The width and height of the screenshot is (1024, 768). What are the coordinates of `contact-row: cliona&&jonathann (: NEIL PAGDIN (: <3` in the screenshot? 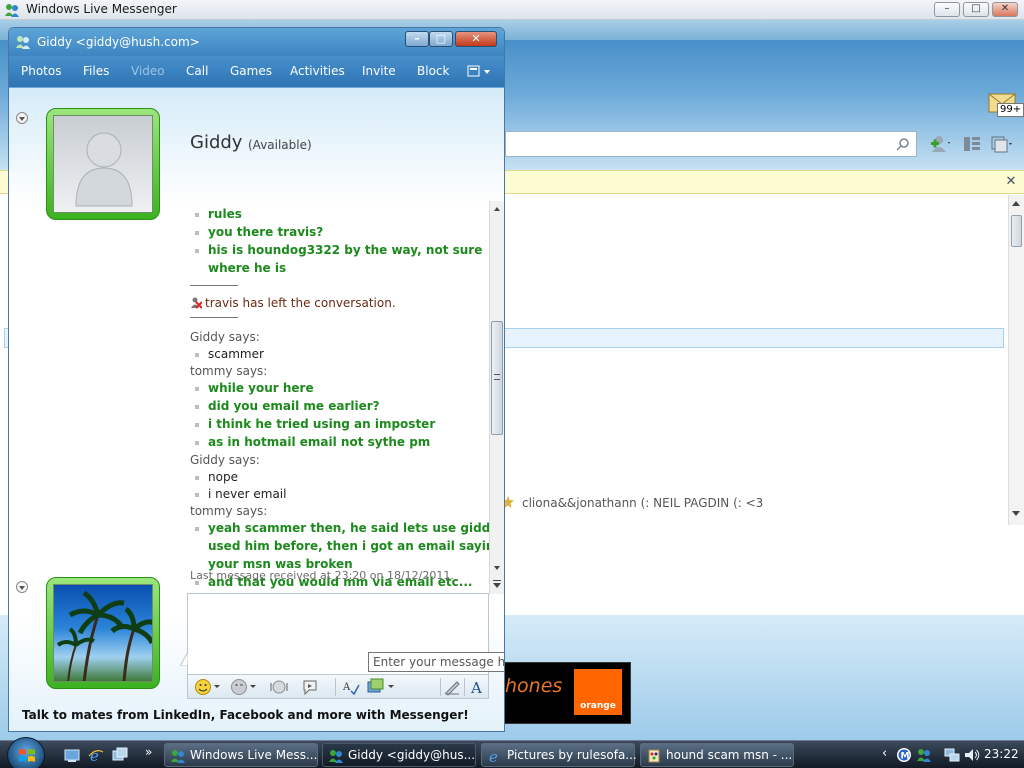 It's located at (754, 503).